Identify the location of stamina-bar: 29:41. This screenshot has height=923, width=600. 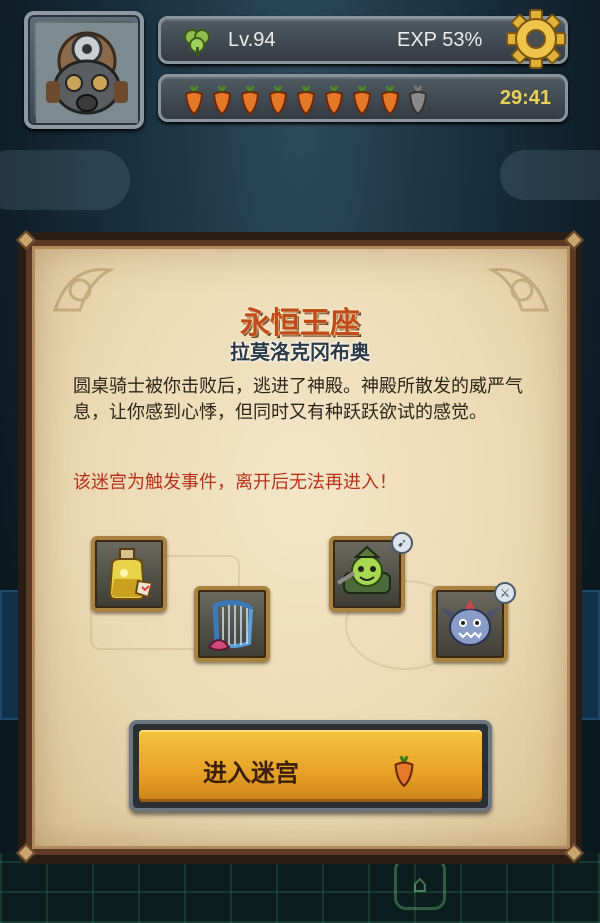
(363, 98).